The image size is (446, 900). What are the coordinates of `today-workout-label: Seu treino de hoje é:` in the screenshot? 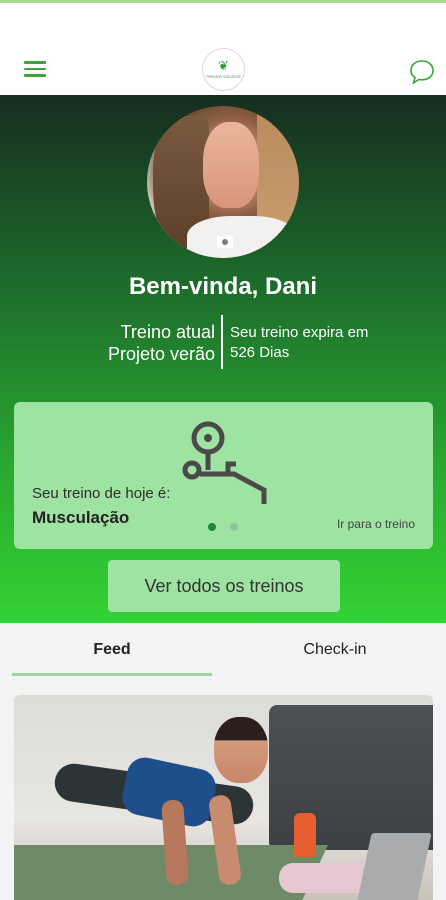 It's located at (101, 493).